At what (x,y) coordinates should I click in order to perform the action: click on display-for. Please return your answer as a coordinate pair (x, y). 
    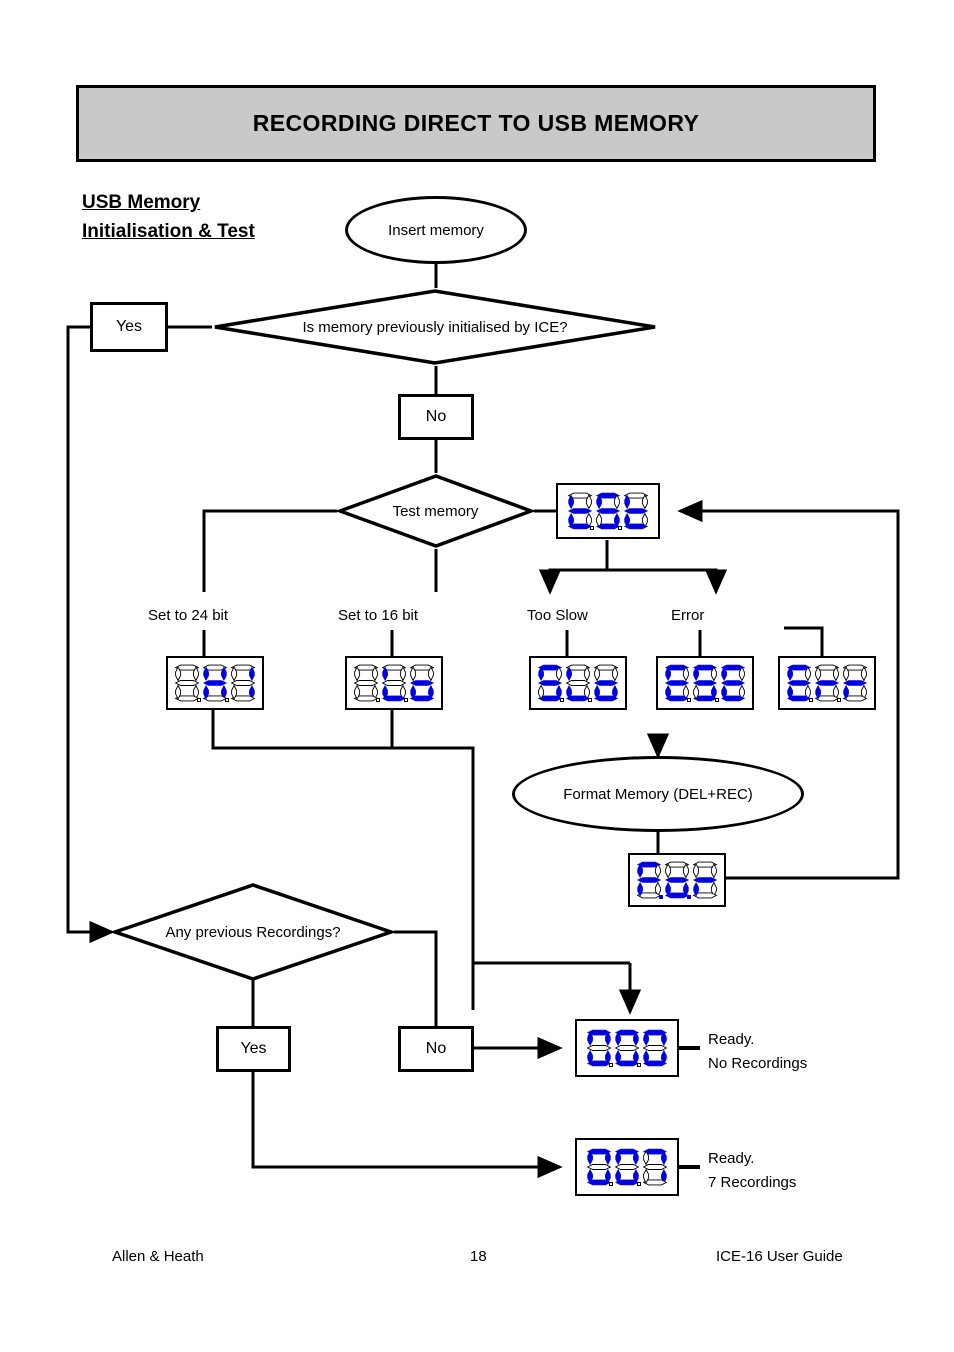
    Looking at the image, I should click on (677, 880).